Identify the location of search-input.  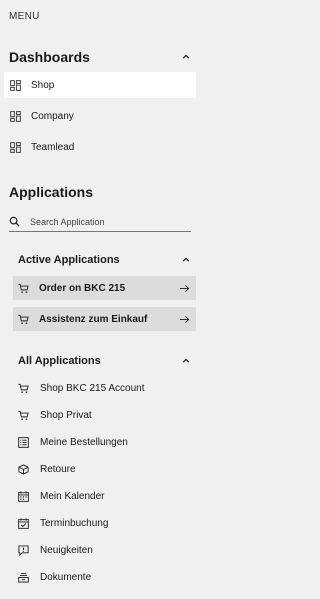
(105, 221).